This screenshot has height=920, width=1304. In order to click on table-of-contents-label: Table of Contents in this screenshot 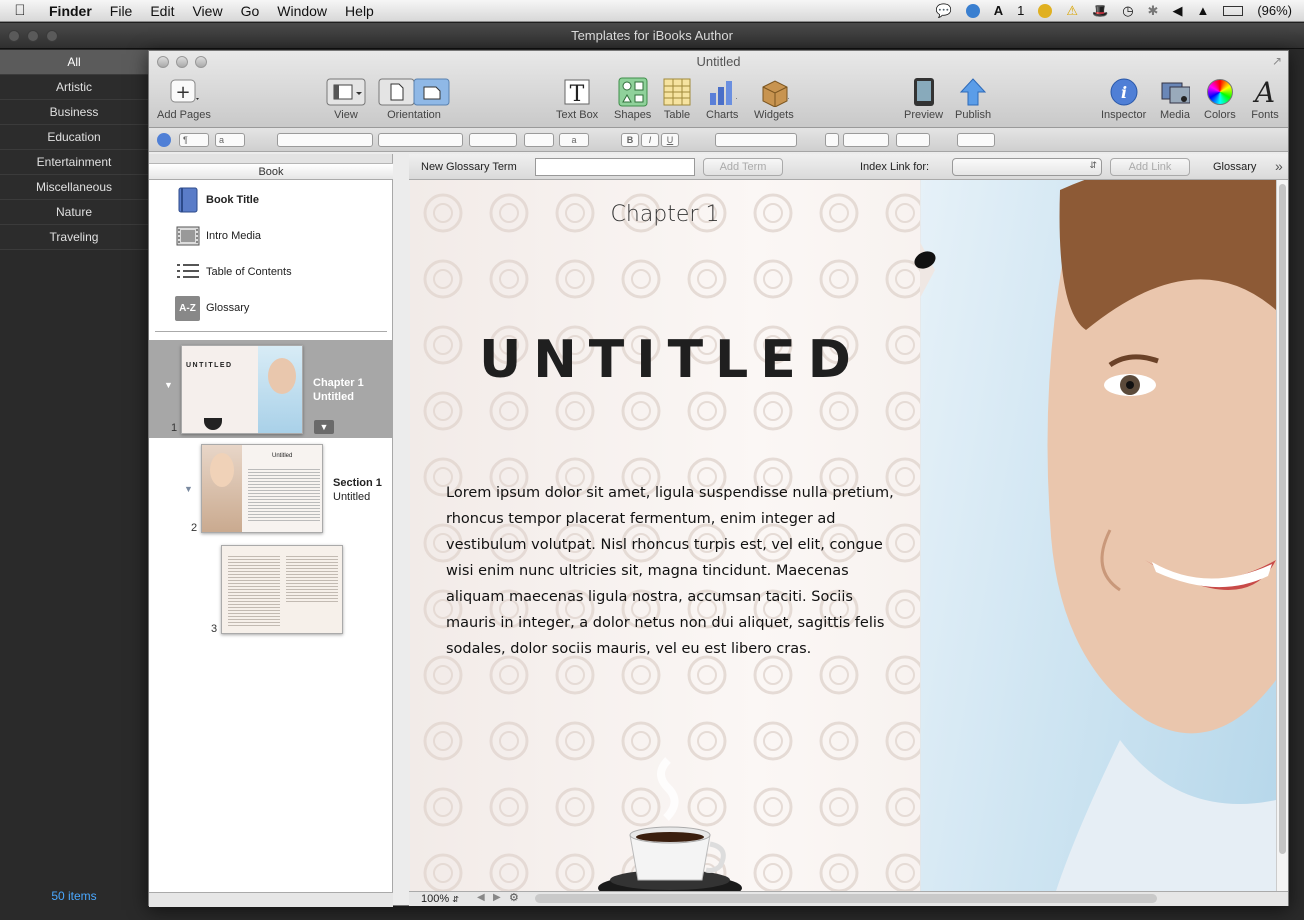, I will do `click(249, 272)`.